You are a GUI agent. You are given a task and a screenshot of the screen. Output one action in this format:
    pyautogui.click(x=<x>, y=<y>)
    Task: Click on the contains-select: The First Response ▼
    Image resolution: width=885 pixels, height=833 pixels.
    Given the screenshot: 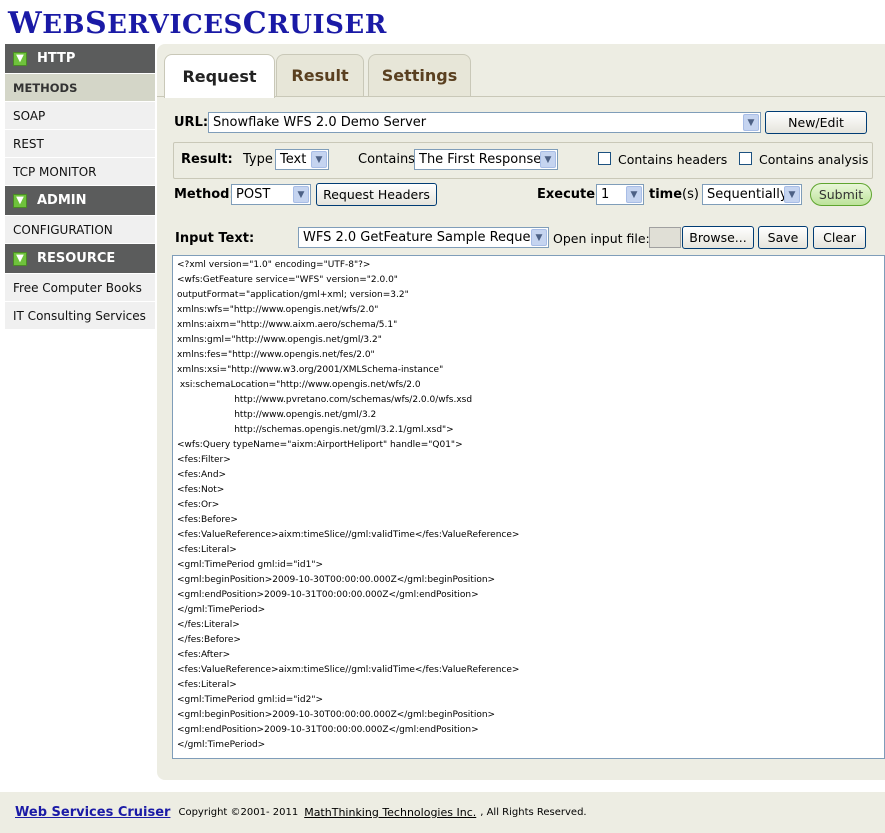 What is the action you would take?
    pyautogui.click(x=486, y=159)
    